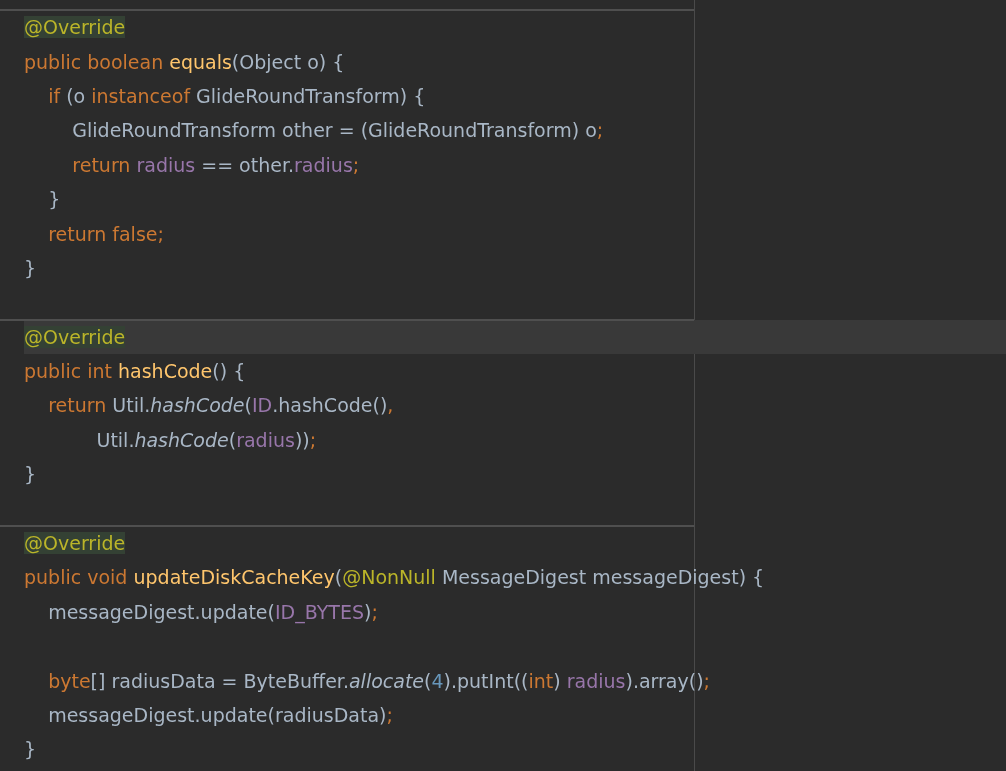  I want to click on code-line: Util.hashCode(radius));, so click(206, 440).